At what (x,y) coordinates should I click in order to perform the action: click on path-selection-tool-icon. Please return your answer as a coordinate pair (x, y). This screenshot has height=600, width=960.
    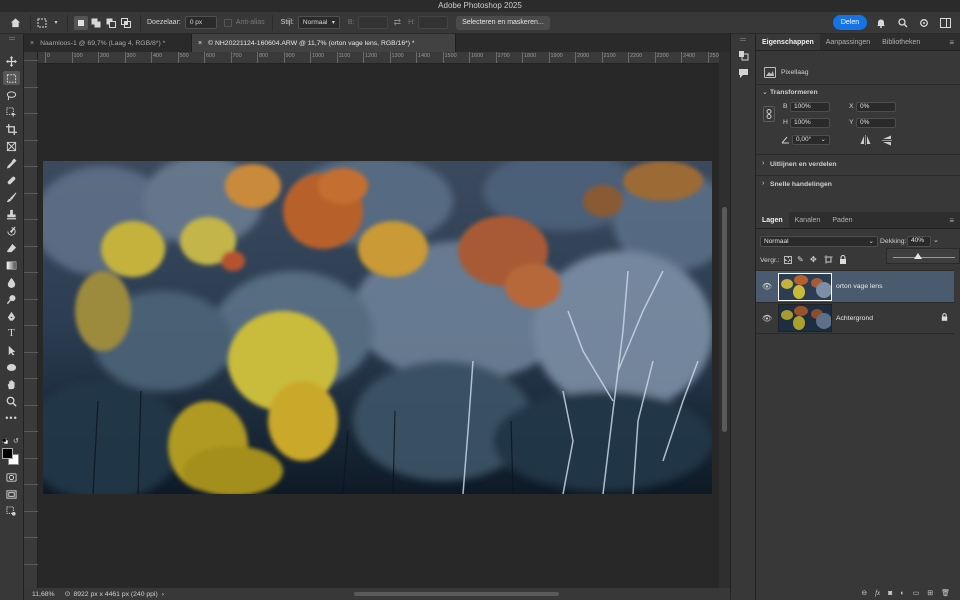
    Looking at the image, I should click on (11, 350).